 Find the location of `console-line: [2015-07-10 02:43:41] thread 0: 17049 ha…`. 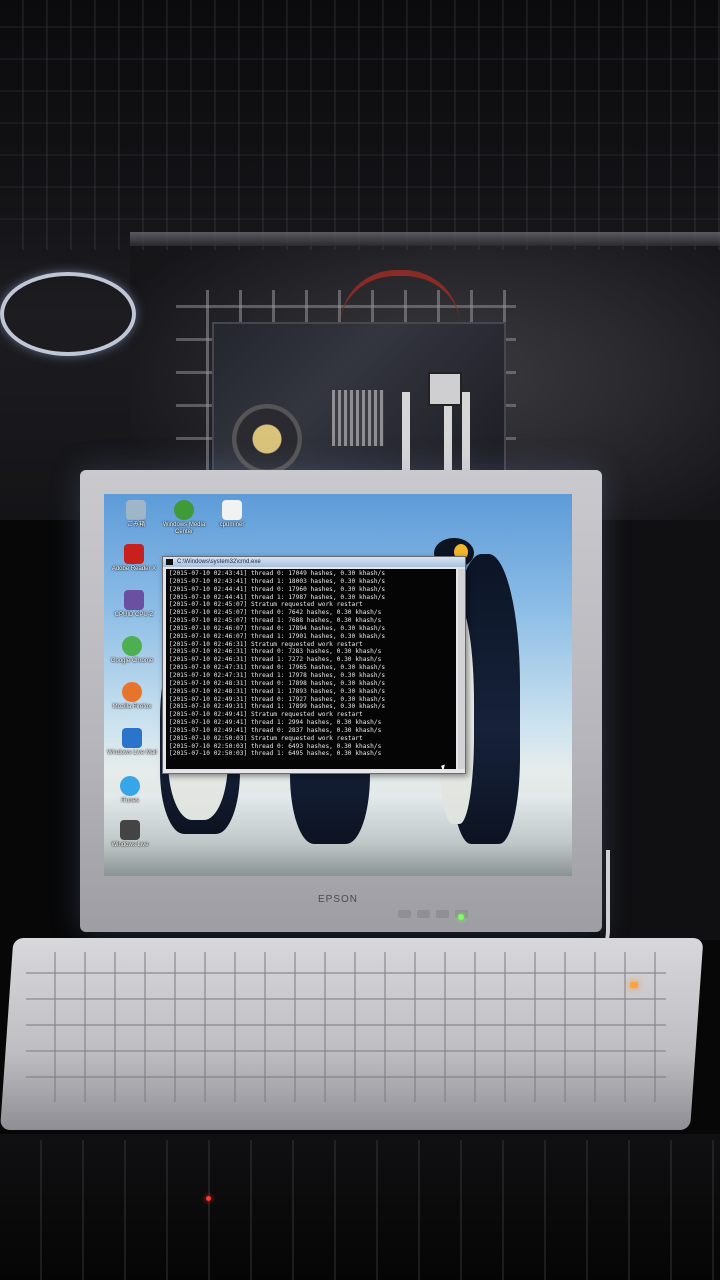

console-line: [2015-07-10 02:43:41] thread 0: 17049 ha… is located at coordinates (277, 573).